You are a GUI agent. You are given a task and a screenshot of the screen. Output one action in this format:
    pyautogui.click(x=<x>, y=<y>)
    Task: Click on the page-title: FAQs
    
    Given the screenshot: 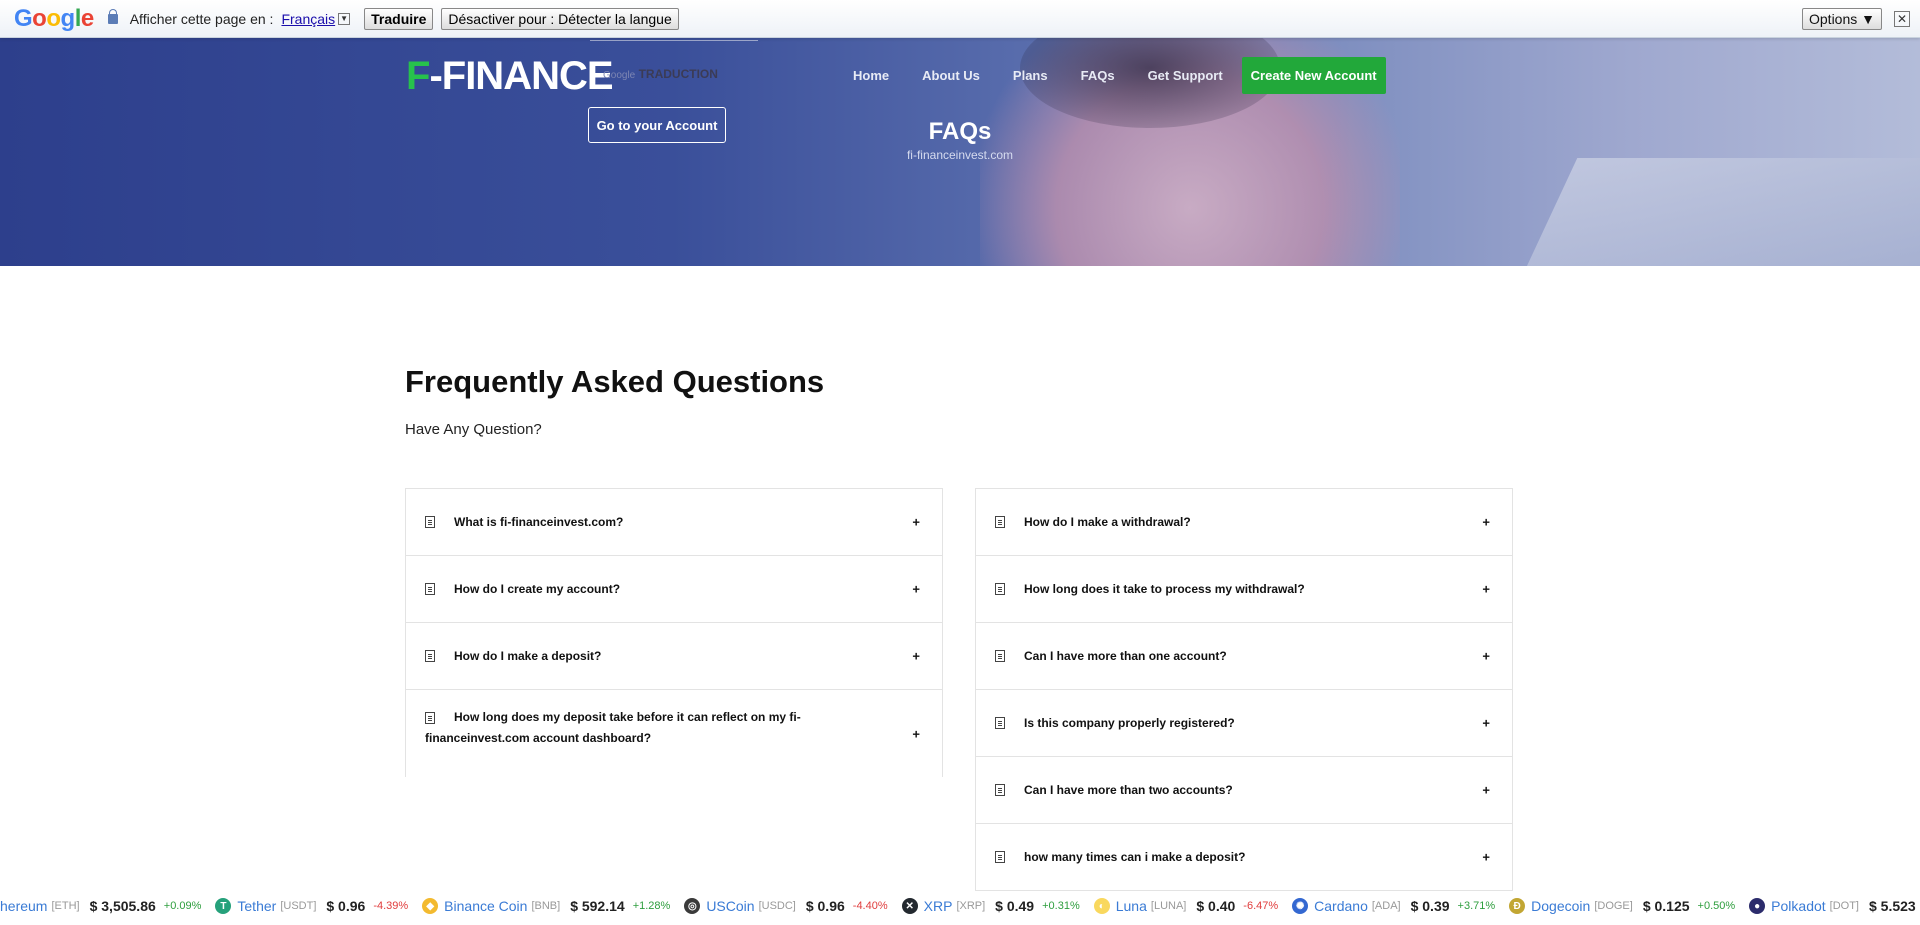 What is the action you would take?
    pyautogui.click(x=960, y=131)
    